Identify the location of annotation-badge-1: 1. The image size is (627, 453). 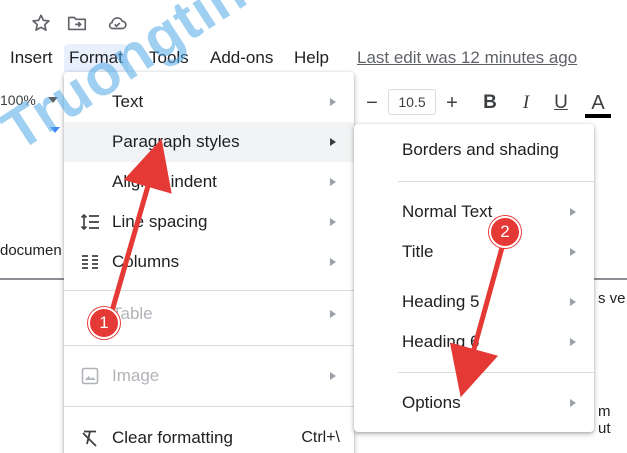
(104, 323).